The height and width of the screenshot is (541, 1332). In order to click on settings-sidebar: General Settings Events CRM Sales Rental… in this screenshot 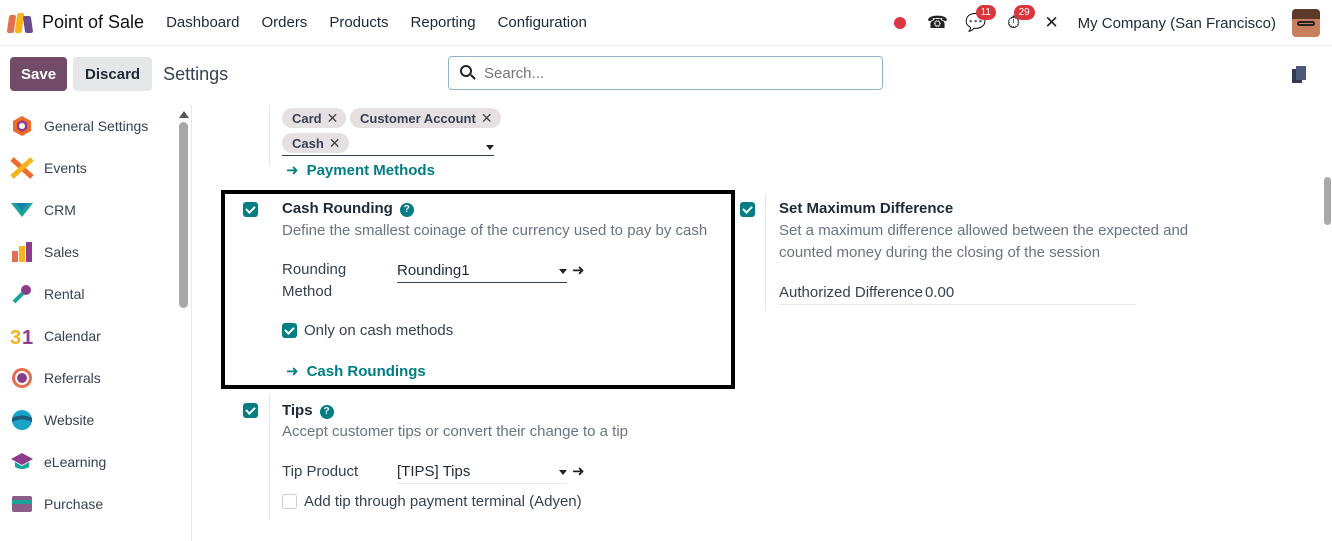, I will do `click(96, 323)`.